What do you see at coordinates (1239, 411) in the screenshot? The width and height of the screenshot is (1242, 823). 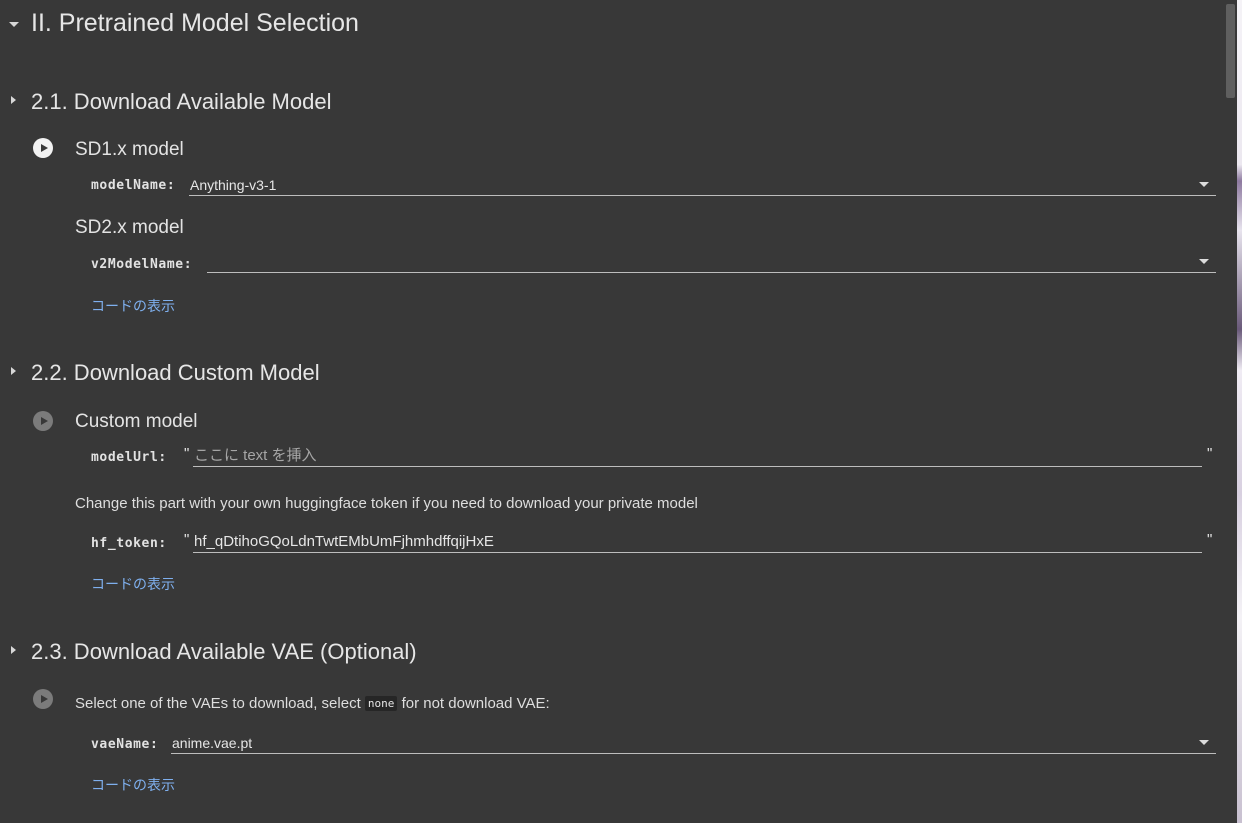 I see `background-window-edge` at bounding box center [1239, 411].